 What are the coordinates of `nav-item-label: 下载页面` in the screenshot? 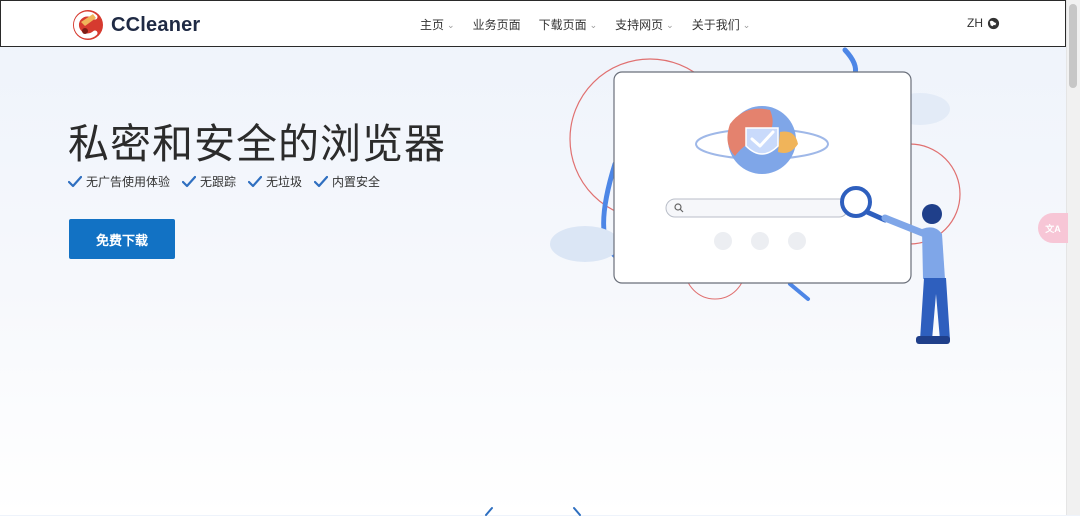 It's located at (562, 24).